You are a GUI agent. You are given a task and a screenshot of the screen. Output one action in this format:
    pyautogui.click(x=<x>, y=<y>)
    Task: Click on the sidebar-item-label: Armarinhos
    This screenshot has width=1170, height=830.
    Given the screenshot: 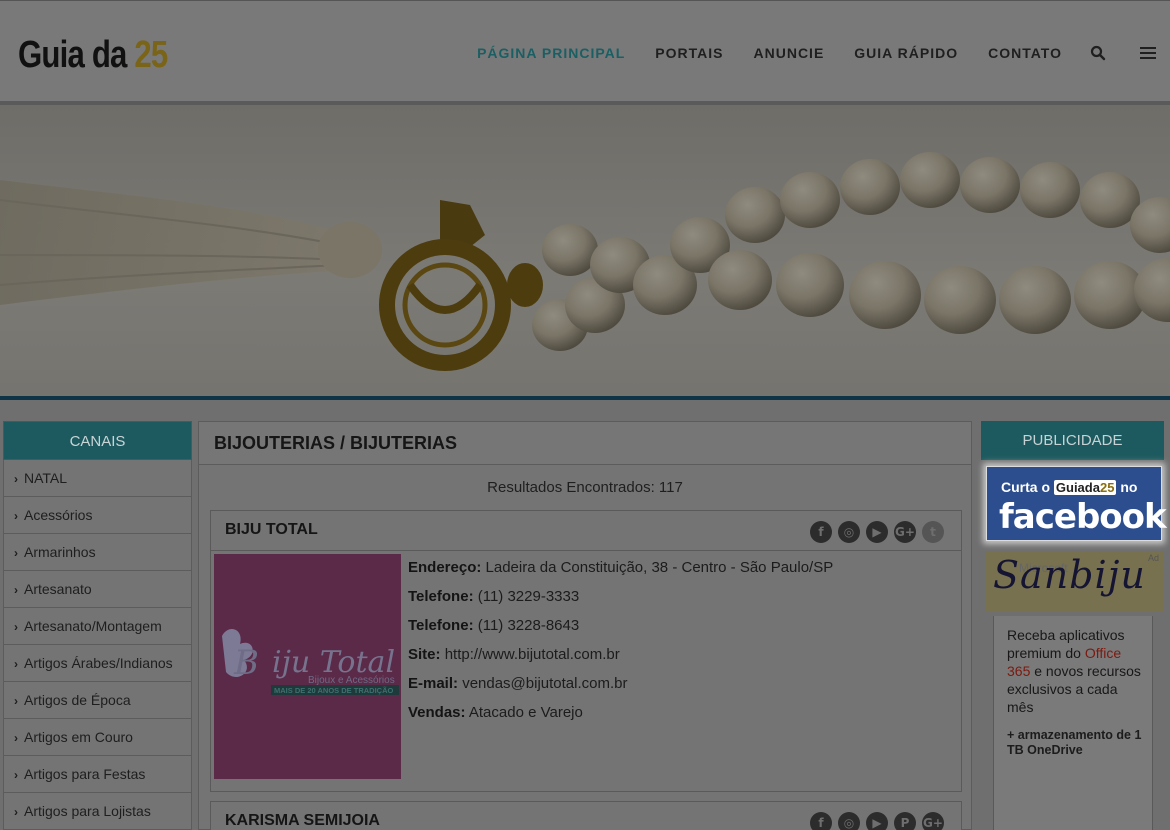 What is the action you would take?
    pyautogui.click(x=60, y=552)
    